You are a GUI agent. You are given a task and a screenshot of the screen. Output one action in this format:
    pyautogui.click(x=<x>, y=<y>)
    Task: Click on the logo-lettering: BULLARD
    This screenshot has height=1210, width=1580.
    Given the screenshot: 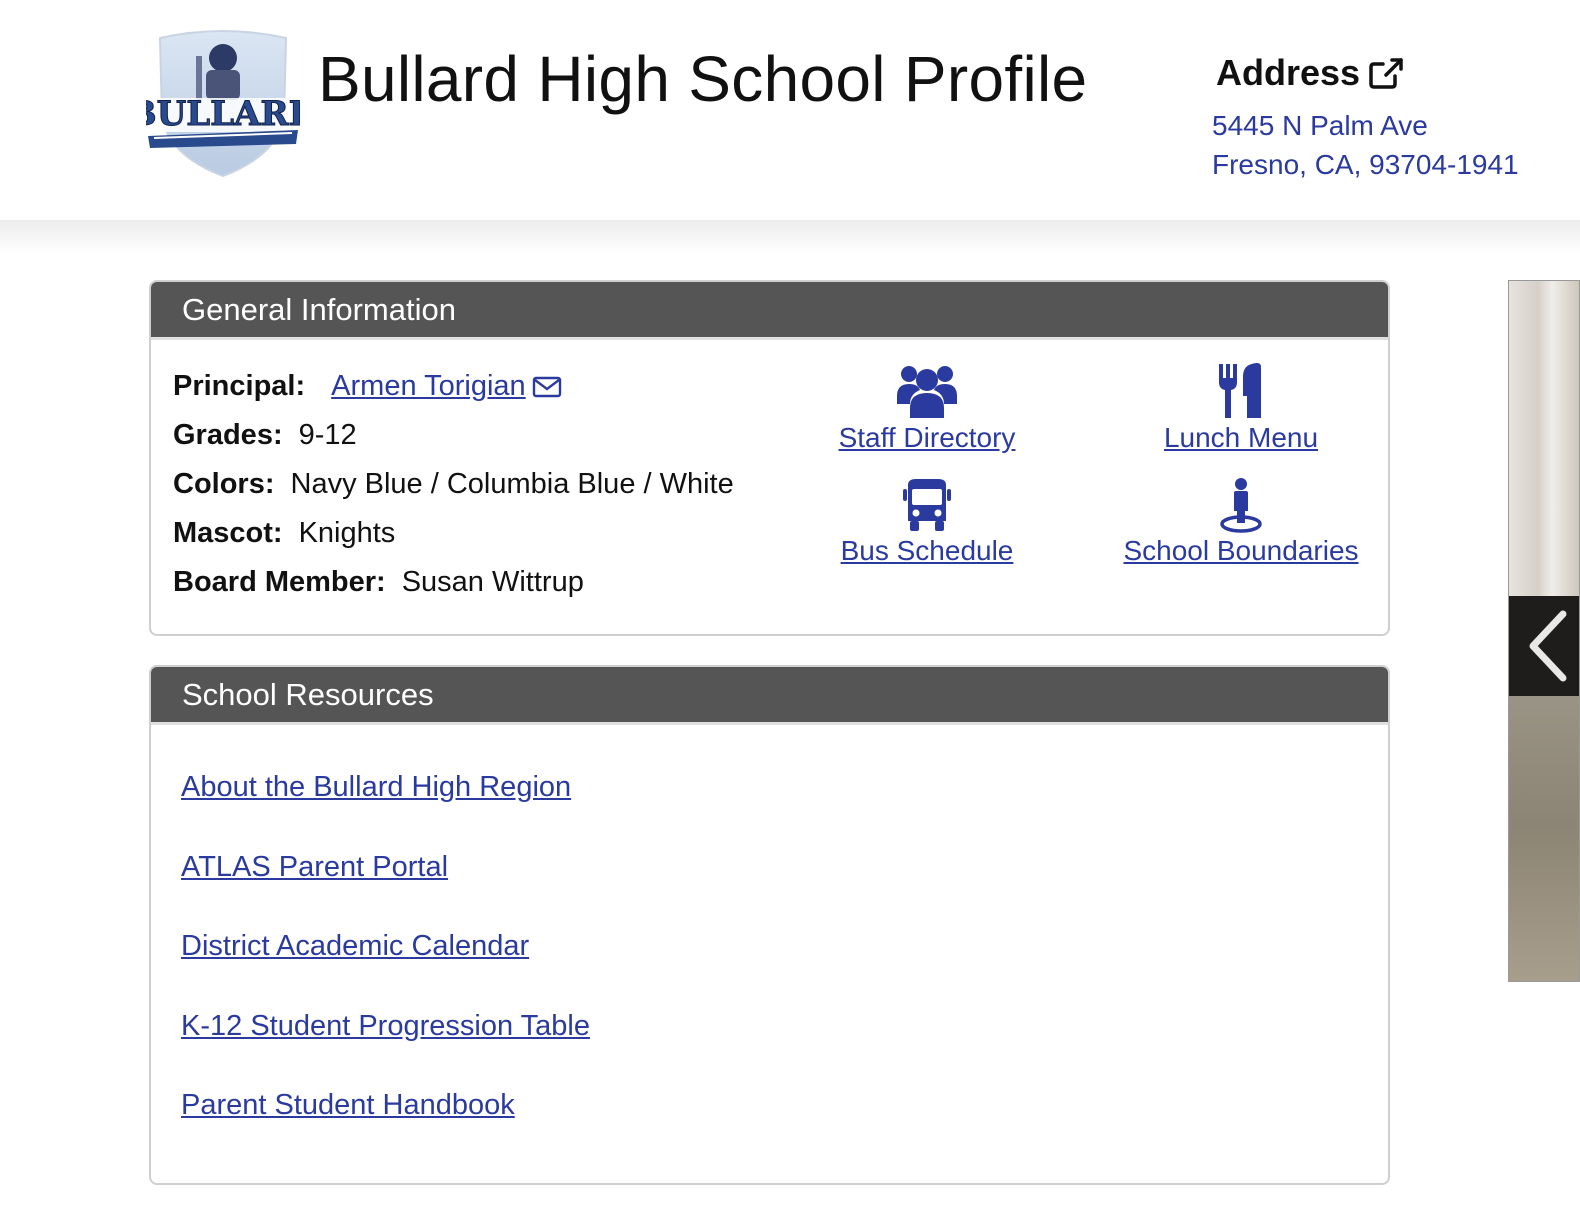 What is the action you would take?
    pyautogui.click(x=223, y=114)
    